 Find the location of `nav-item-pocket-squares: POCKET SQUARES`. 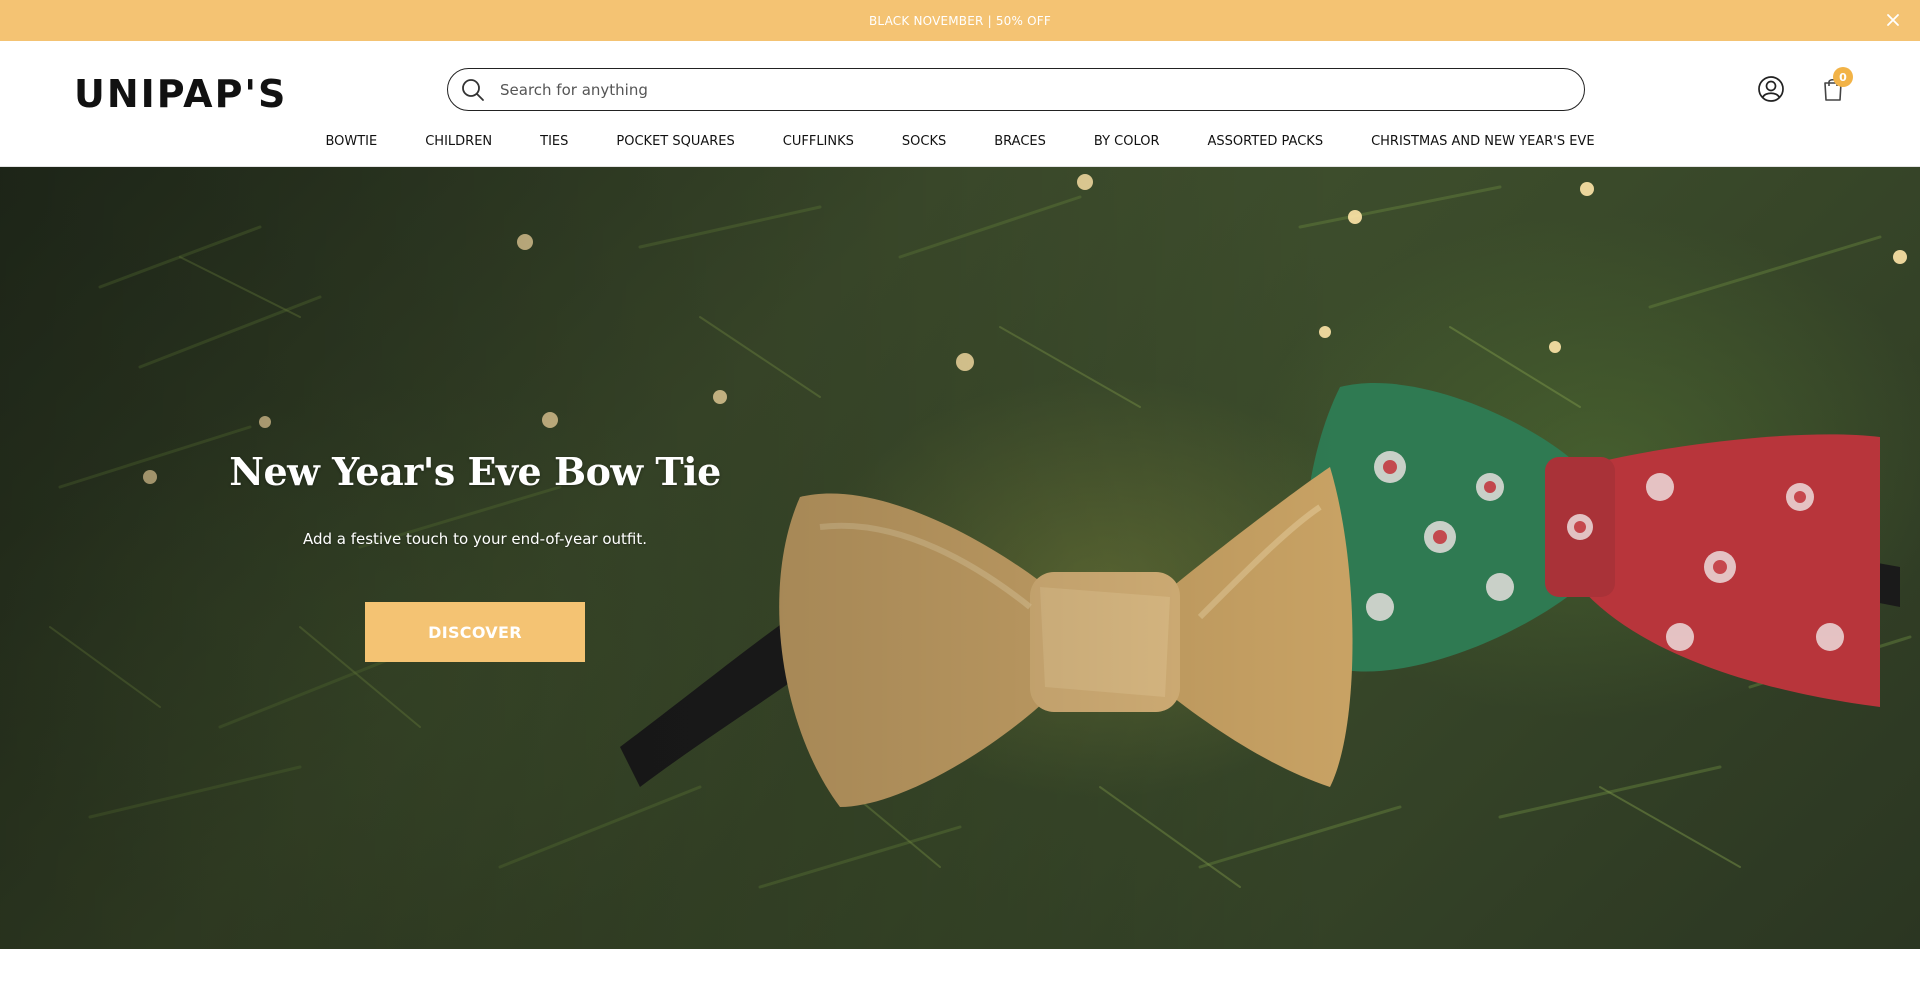

nav-item-pocket-squares: POCKET SQUARES is located at coordinates (675, 142).